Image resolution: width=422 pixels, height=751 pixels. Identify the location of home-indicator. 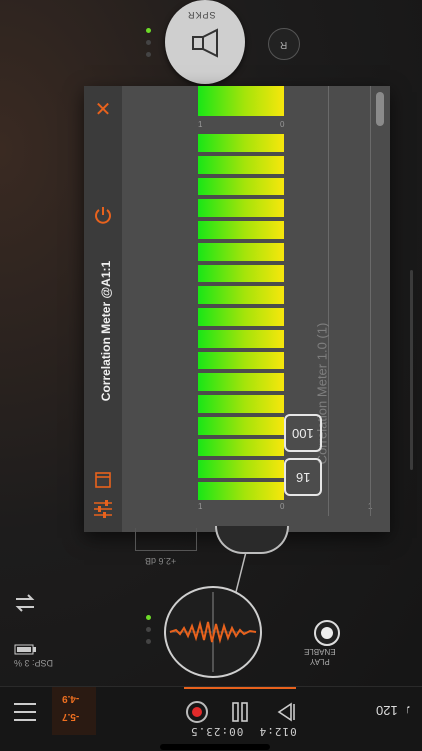
(215, 747).